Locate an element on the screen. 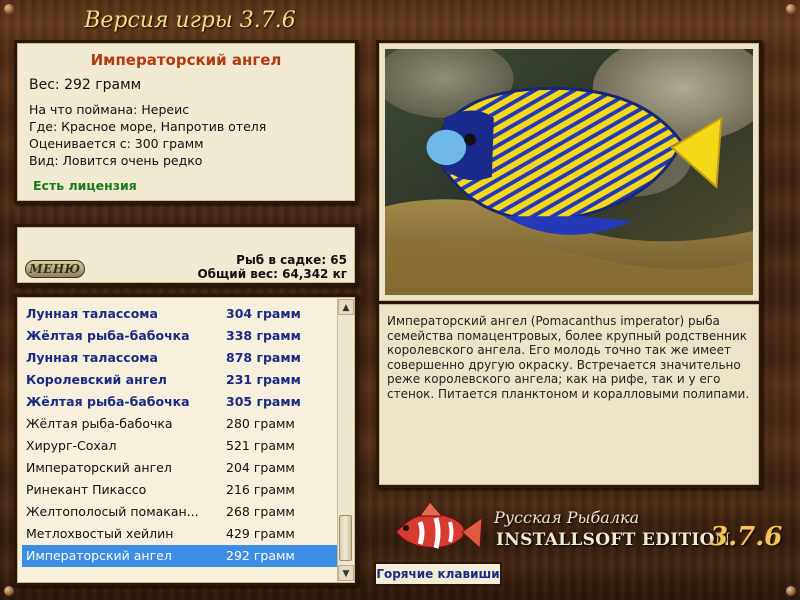 Image resolution: width=800 pixels, height=600 pixels. rarity-info: Вид: Ловится очень редко is located at coordinates (116, 160).